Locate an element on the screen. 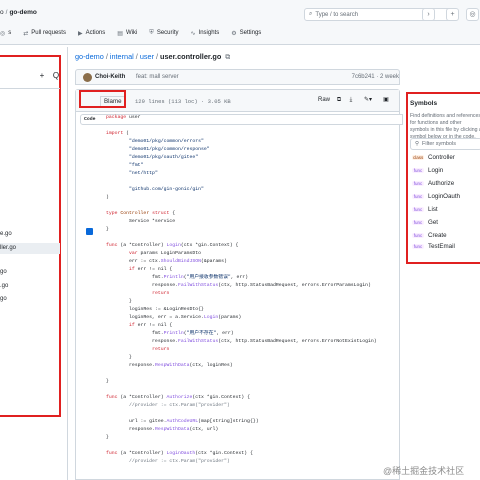 The height and width of the screenshot is (480, 480). symbol-item: func List is located at coordinates (425, 209).